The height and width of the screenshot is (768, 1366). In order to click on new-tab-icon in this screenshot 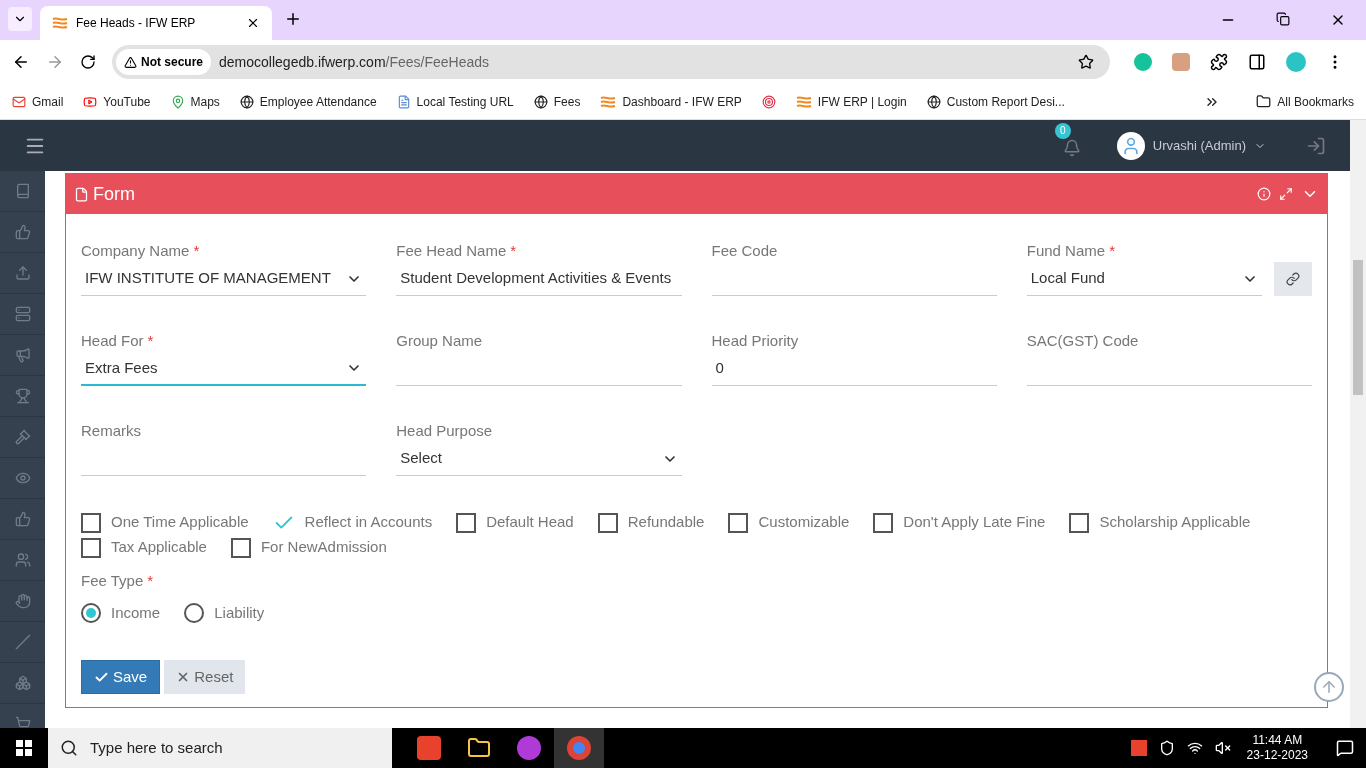, I will do `click(293, 19)`.